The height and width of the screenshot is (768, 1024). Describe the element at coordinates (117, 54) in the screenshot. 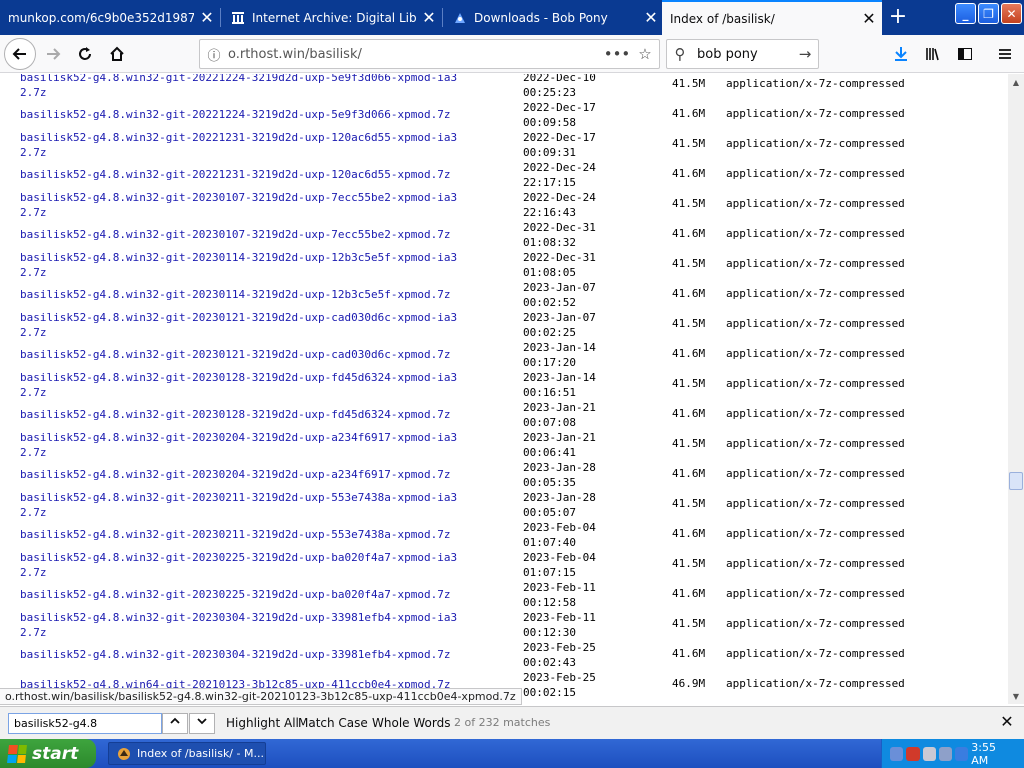

I see `home-button` at that location.